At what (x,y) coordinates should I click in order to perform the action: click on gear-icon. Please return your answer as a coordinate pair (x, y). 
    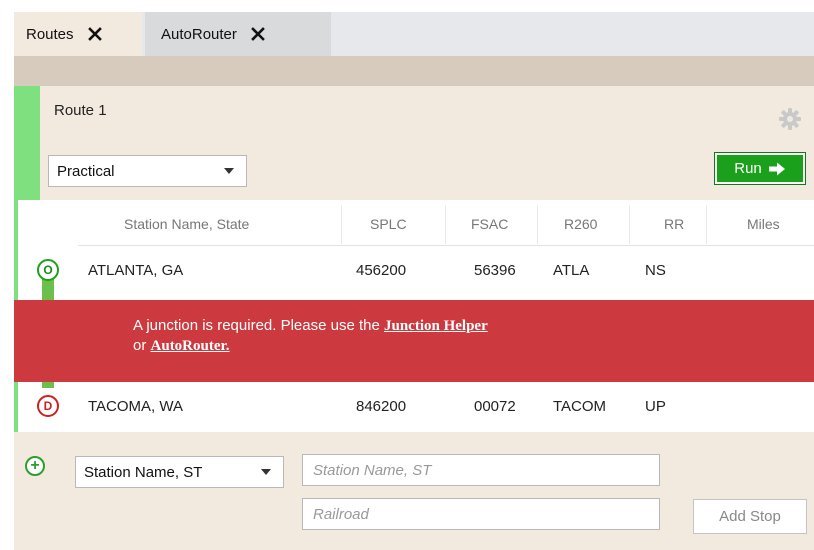
    Looking at the image, I should click on (790, 119).